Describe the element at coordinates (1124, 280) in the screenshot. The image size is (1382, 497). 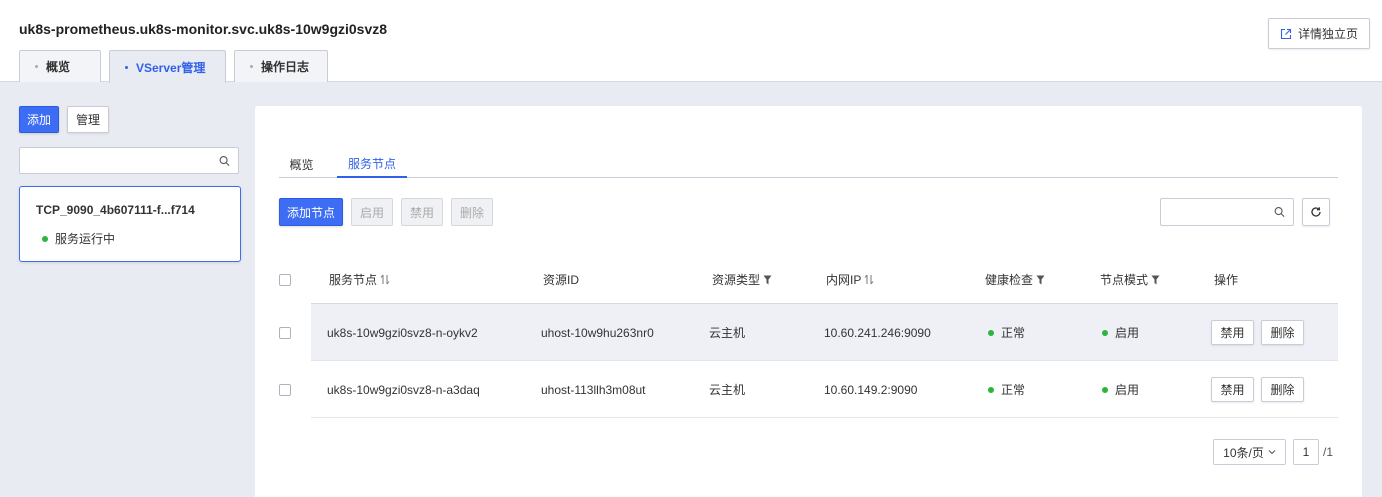
I see `column-header-mode-label: 节点模式` at that location.